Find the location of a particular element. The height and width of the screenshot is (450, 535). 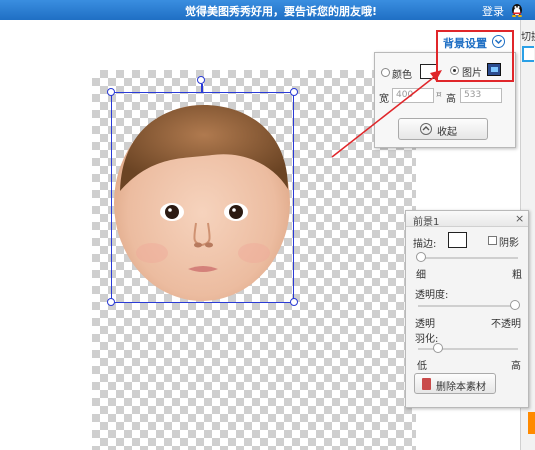

delete-material-button: 删除本素材 is located at coordinates (455, 383).